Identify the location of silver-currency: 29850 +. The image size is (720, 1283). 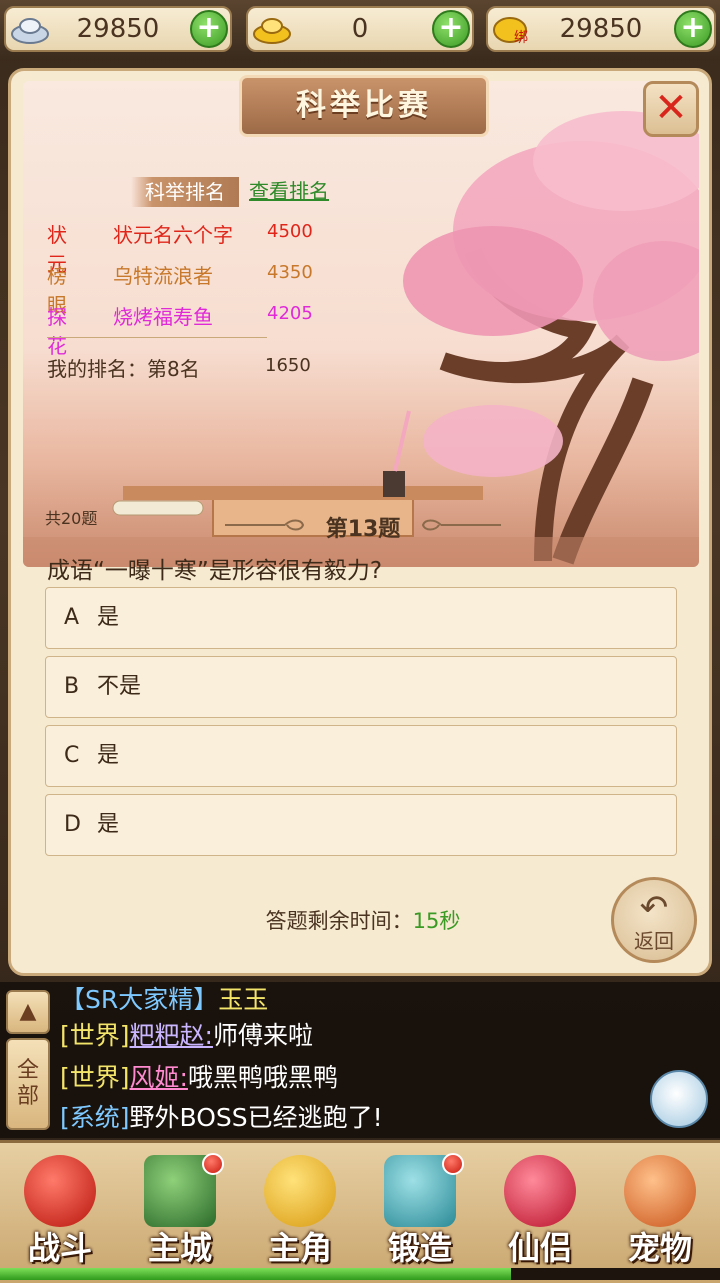
(118, 29).